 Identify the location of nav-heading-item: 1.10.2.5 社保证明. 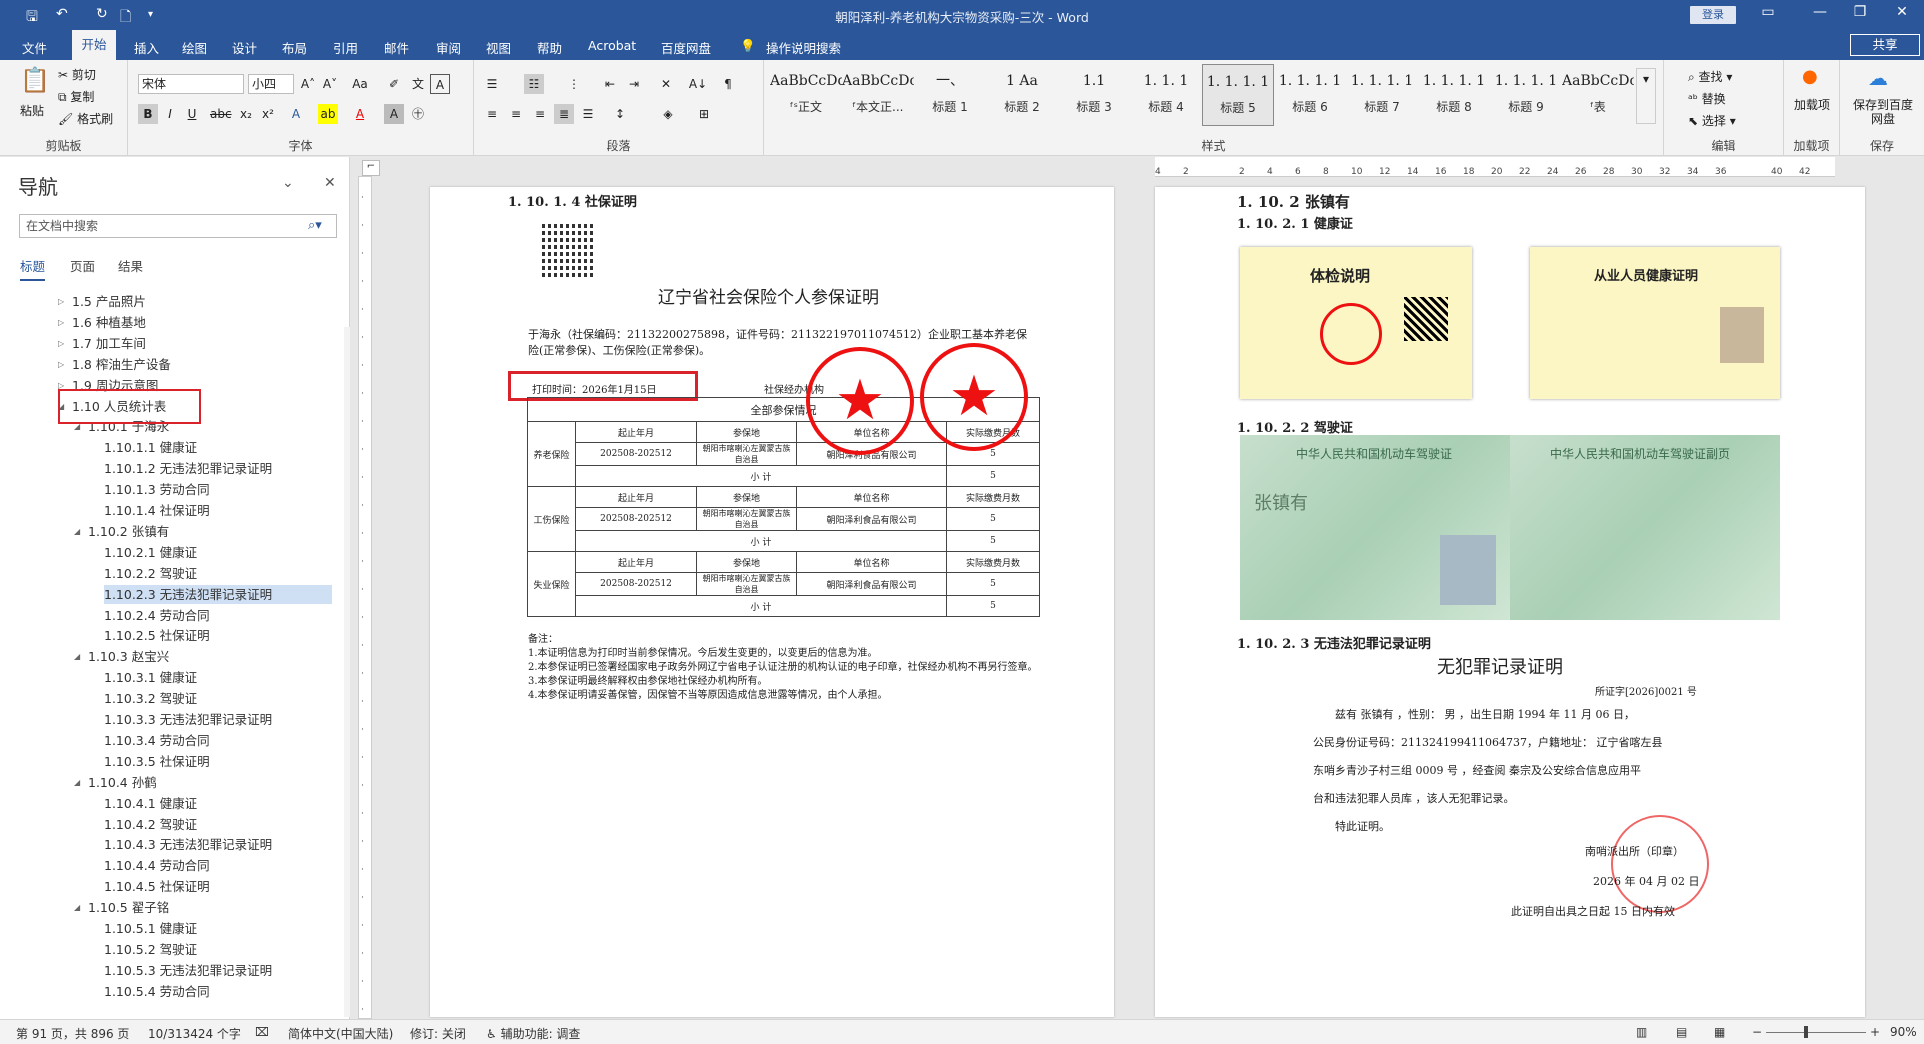
(157, 635).